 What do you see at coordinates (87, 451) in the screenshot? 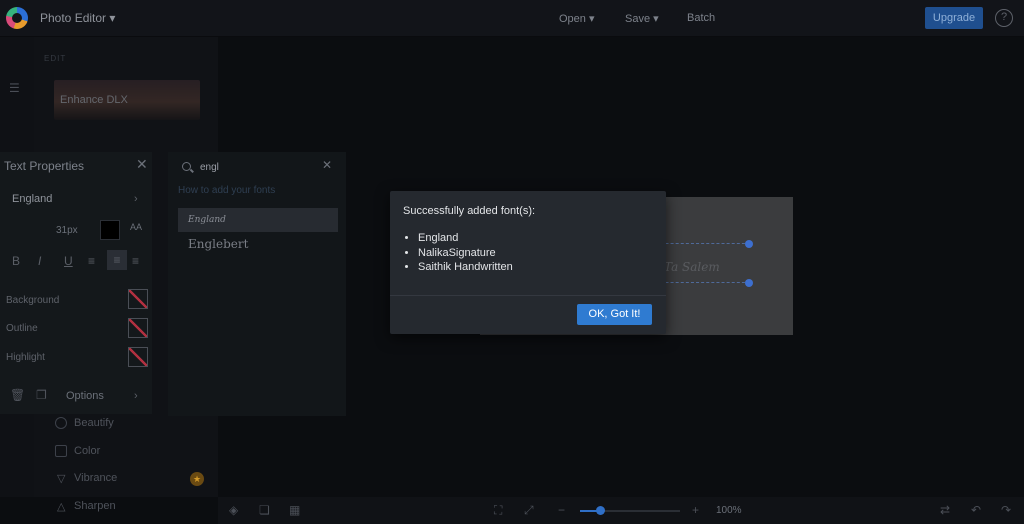
I see `menu-color: Color` at bounding box center [87, 451].